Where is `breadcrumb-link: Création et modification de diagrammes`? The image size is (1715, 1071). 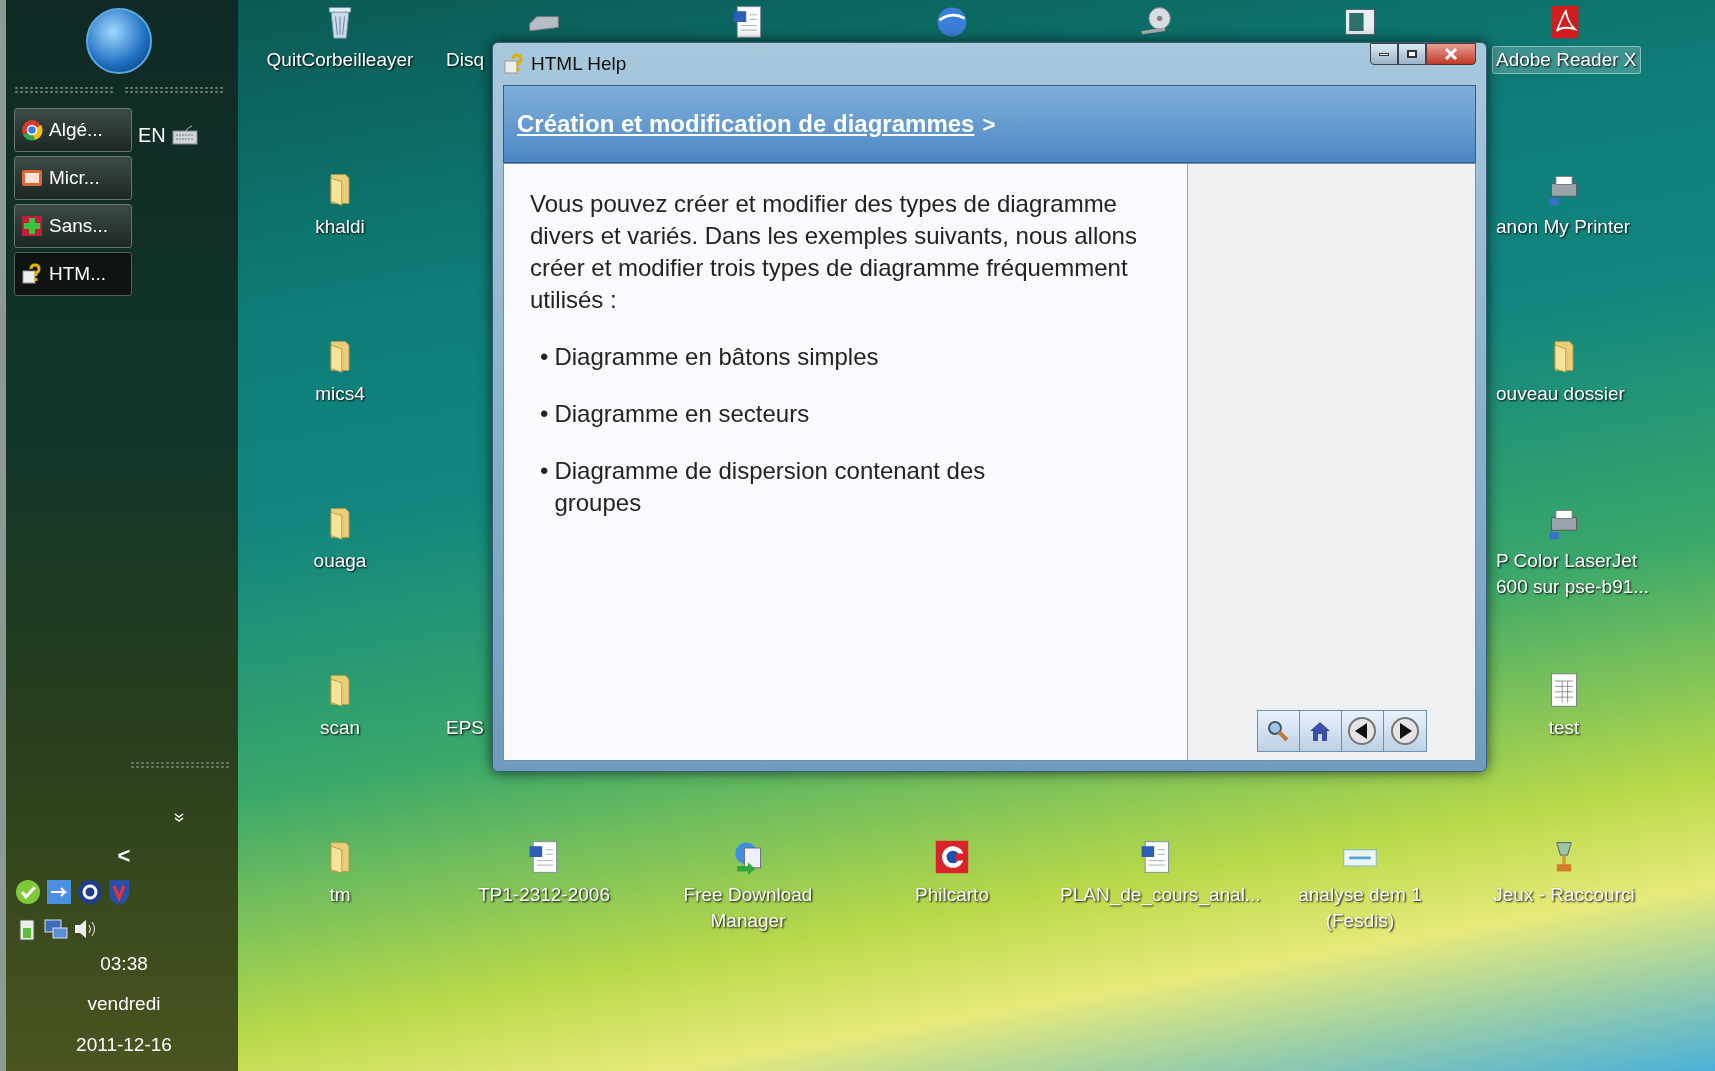 breadcrumb-link: Création et modification de diagrammes is located at coordinates (746, 124).